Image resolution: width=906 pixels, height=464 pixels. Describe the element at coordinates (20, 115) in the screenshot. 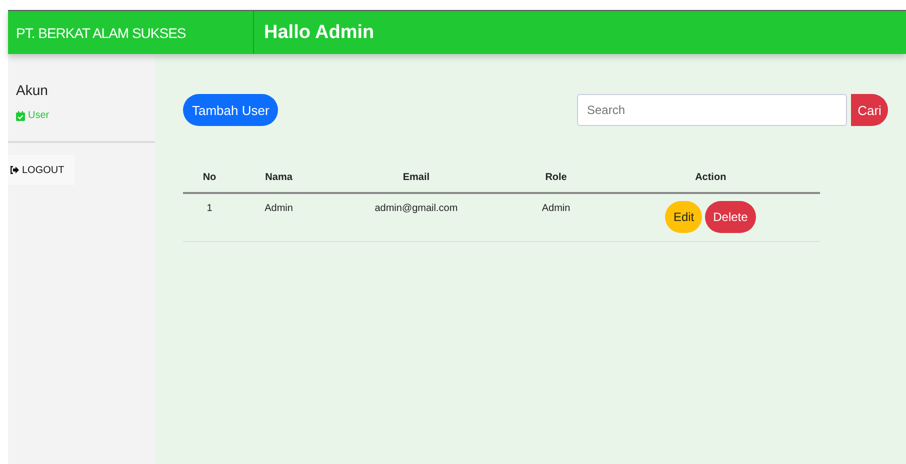

I see `calendar-check-icon` at that location.